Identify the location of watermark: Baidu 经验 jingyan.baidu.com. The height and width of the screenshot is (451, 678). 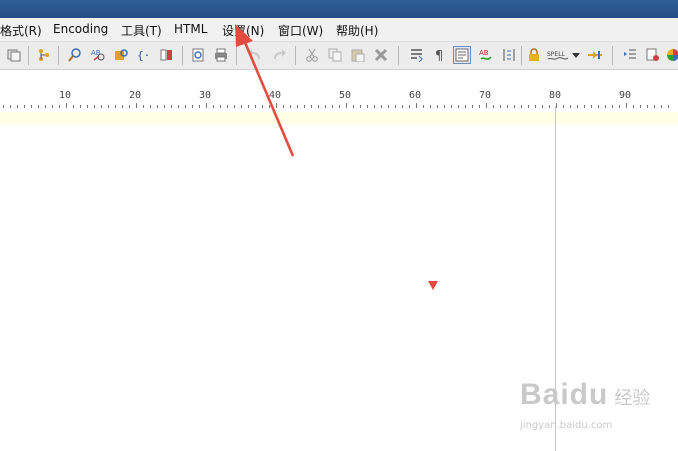
(585, 404).